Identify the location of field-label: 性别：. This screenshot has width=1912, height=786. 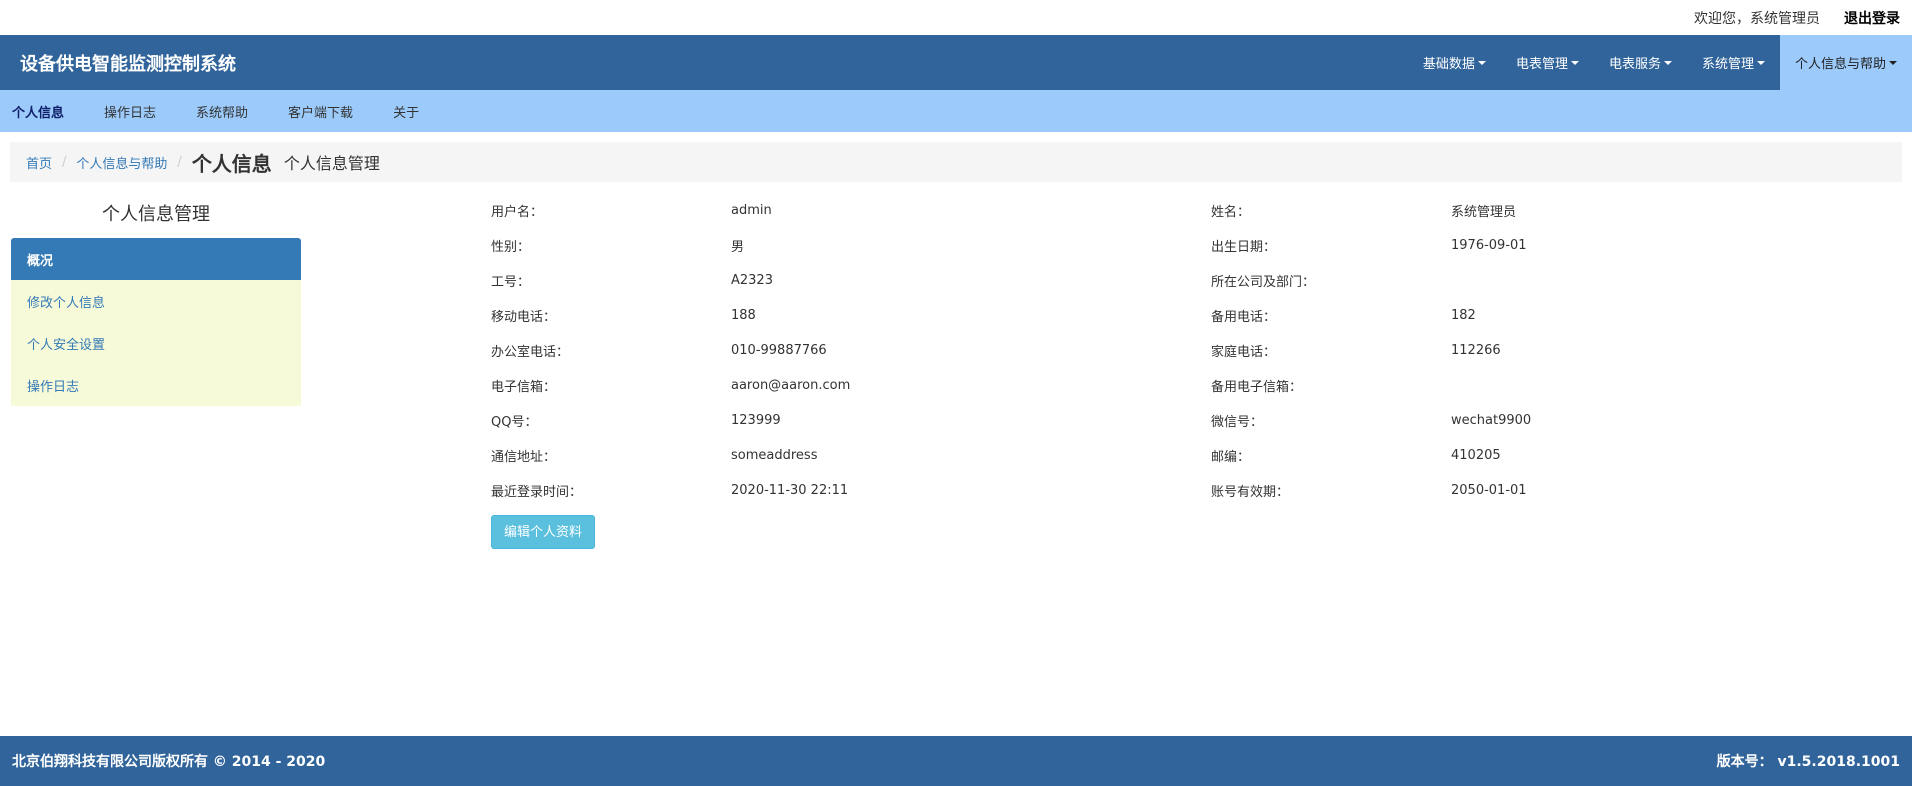
(511, 247).